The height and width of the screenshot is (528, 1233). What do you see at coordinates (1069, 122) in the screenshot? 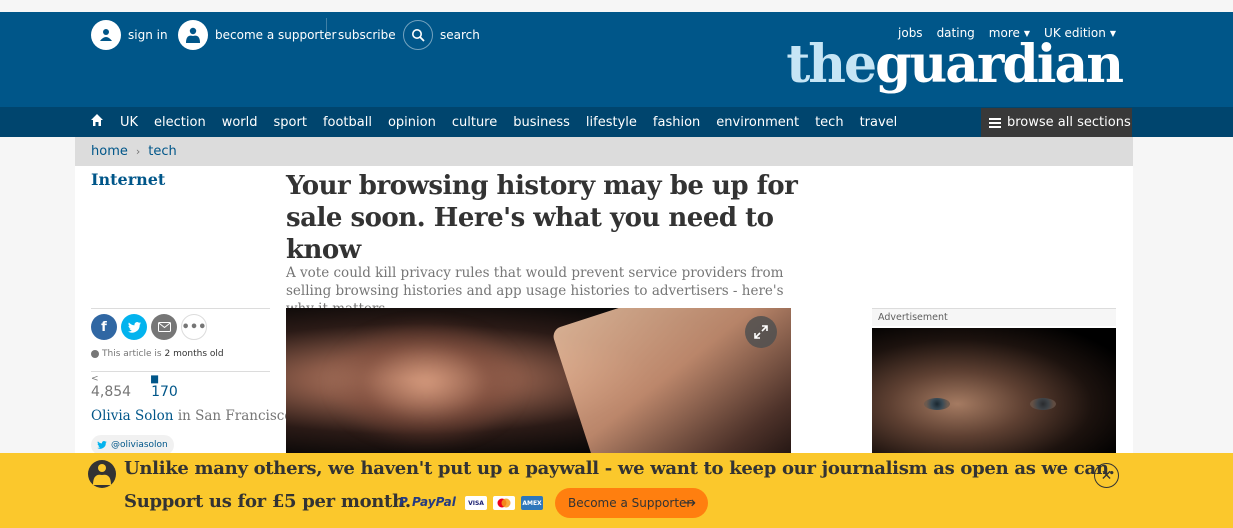
I see `browse-all-label: browse all sections` at bounding box center [1069, 122].